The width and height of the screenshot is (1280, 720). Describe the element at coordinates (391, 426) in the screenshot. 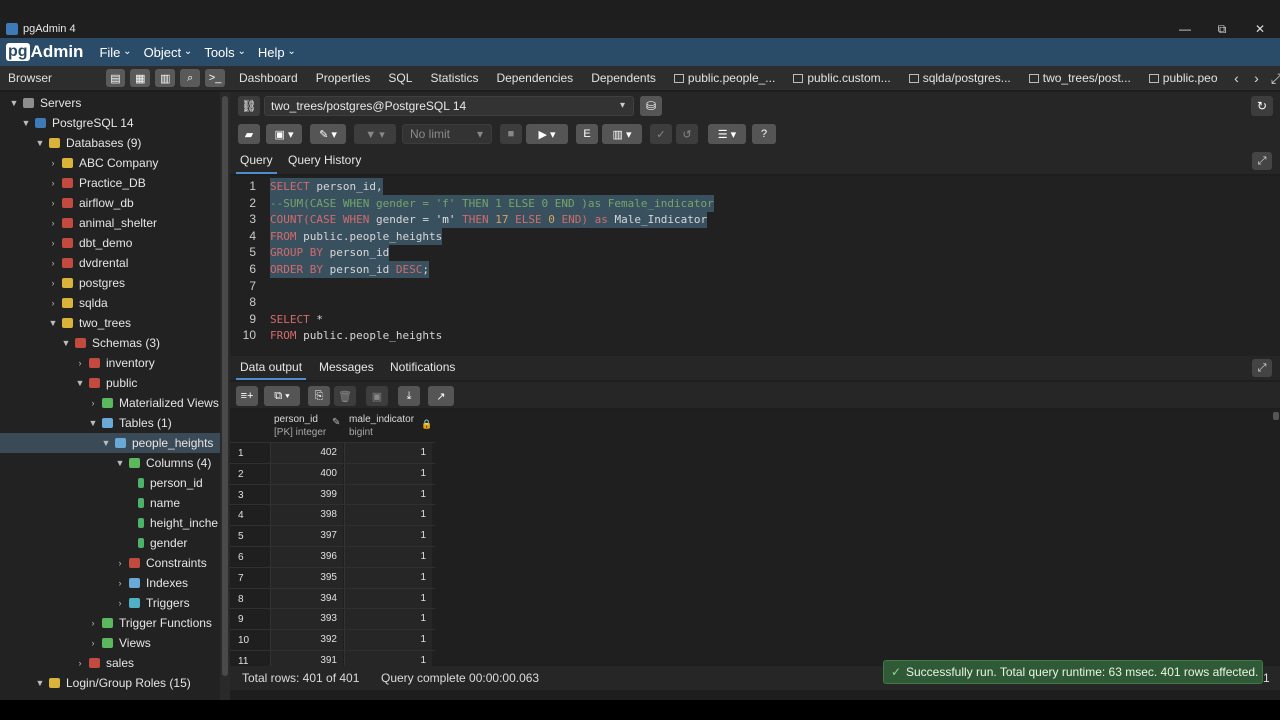

I see `column-header-male-indicator: male_indicator bigint 🔒` at that location.